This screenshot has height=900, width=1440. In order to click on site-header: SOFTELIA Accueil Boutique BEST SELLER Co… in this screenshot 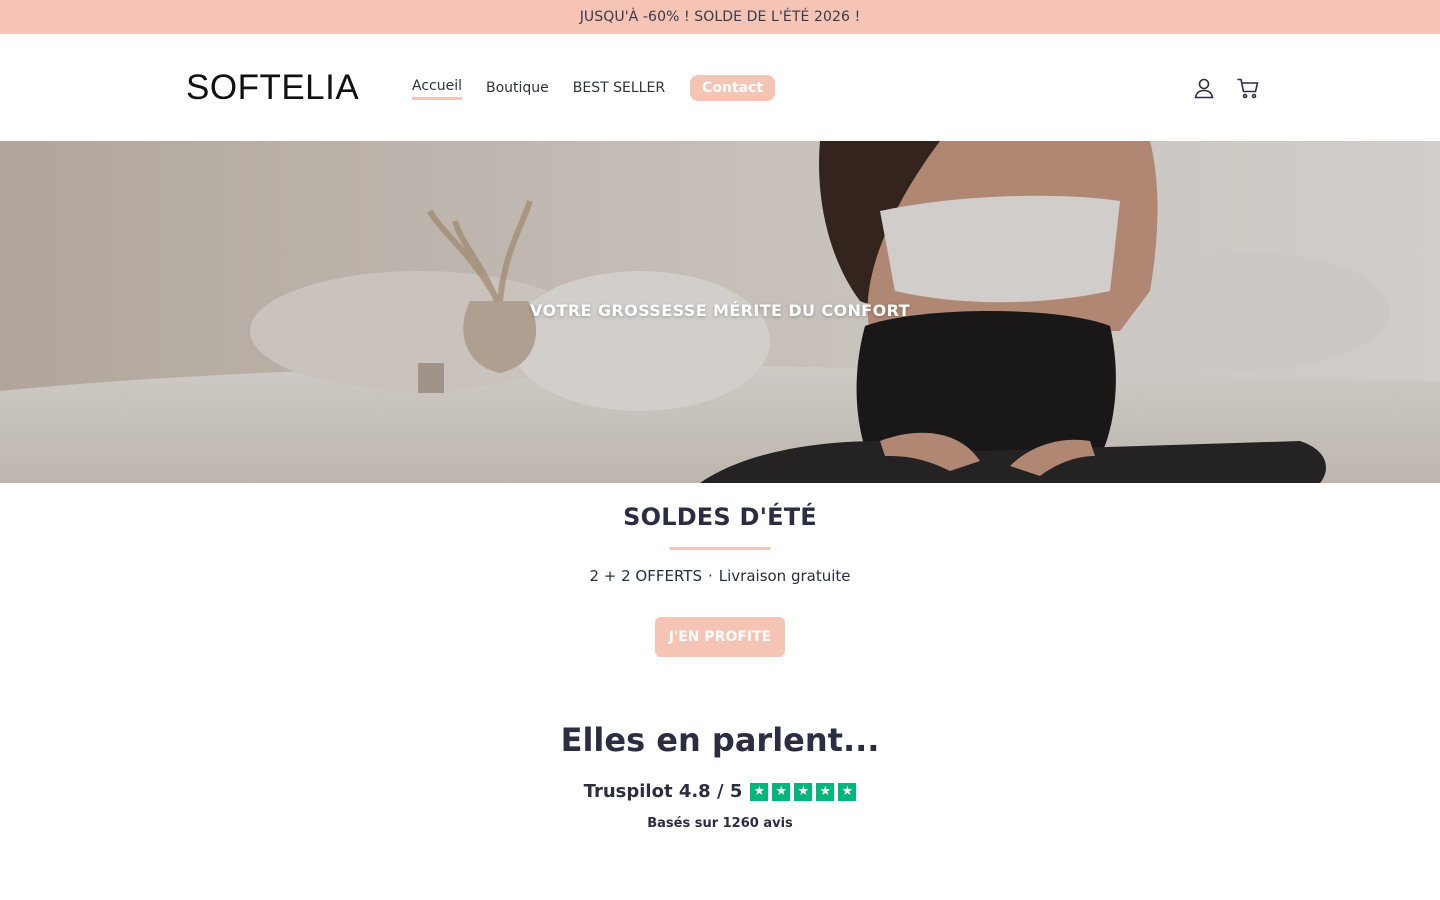, I will do `click(720, 87)`.